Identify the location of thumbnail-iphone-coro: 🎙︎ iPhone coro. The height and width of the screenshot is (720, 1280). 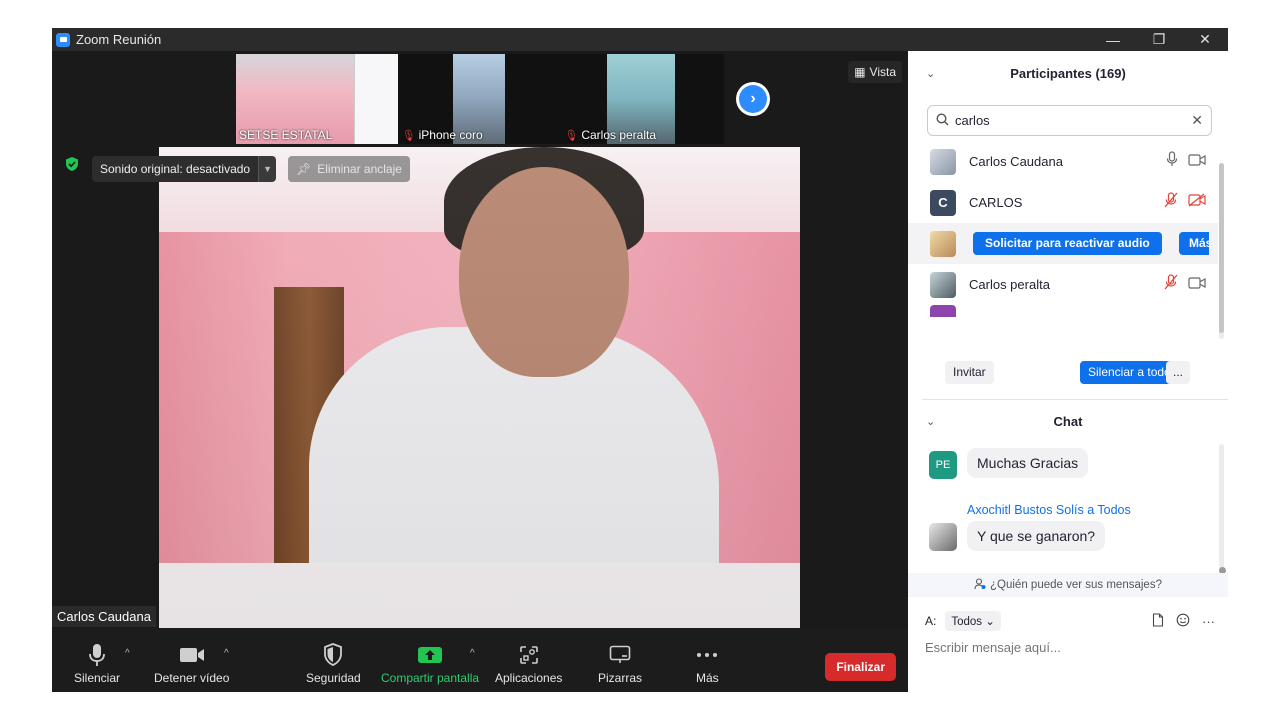
(480, 99).